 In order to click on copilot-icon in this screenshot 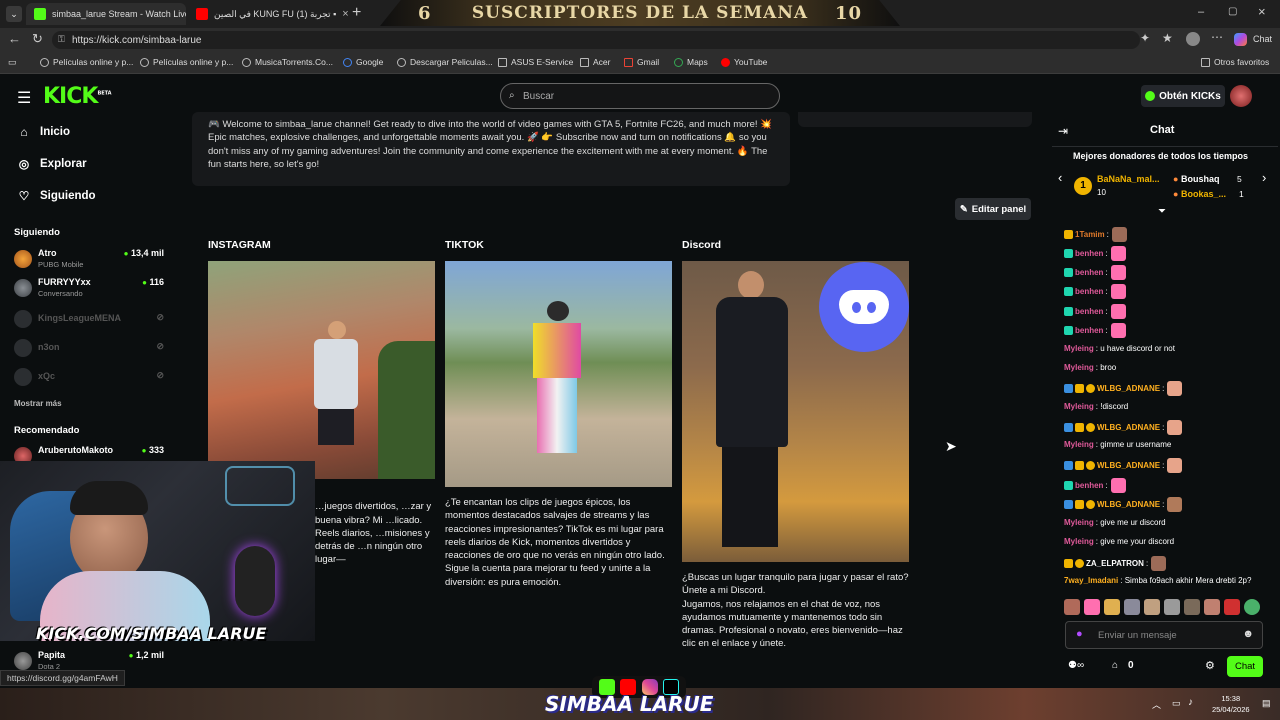, I will do `click(1240, 39)`.